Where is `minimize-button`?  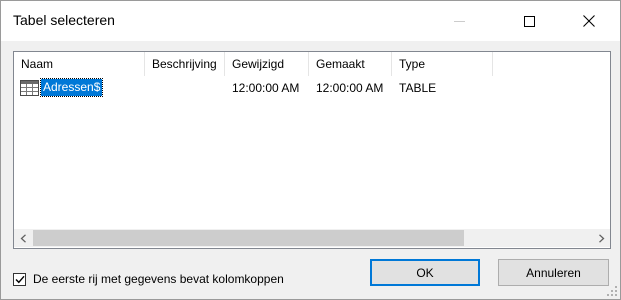
minimize-button is located at coordinates (459, 21).